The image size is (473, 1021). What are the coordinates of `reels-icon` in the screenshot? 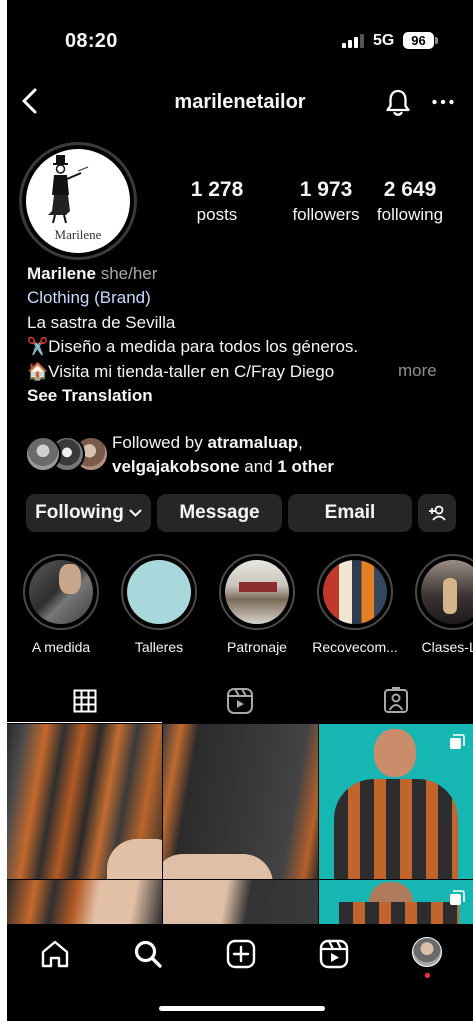 It's located at (239, 701).